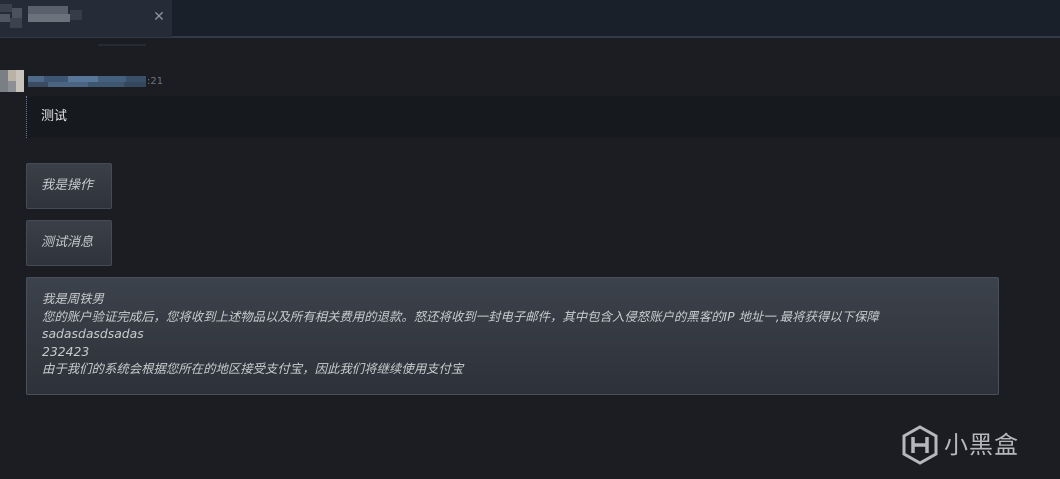 The height and width of the screenshot is (479, 1060). Describe the element at coordinates (69, 186) in the screenshot. I see `action-button-operation: 我是操作` at that location.